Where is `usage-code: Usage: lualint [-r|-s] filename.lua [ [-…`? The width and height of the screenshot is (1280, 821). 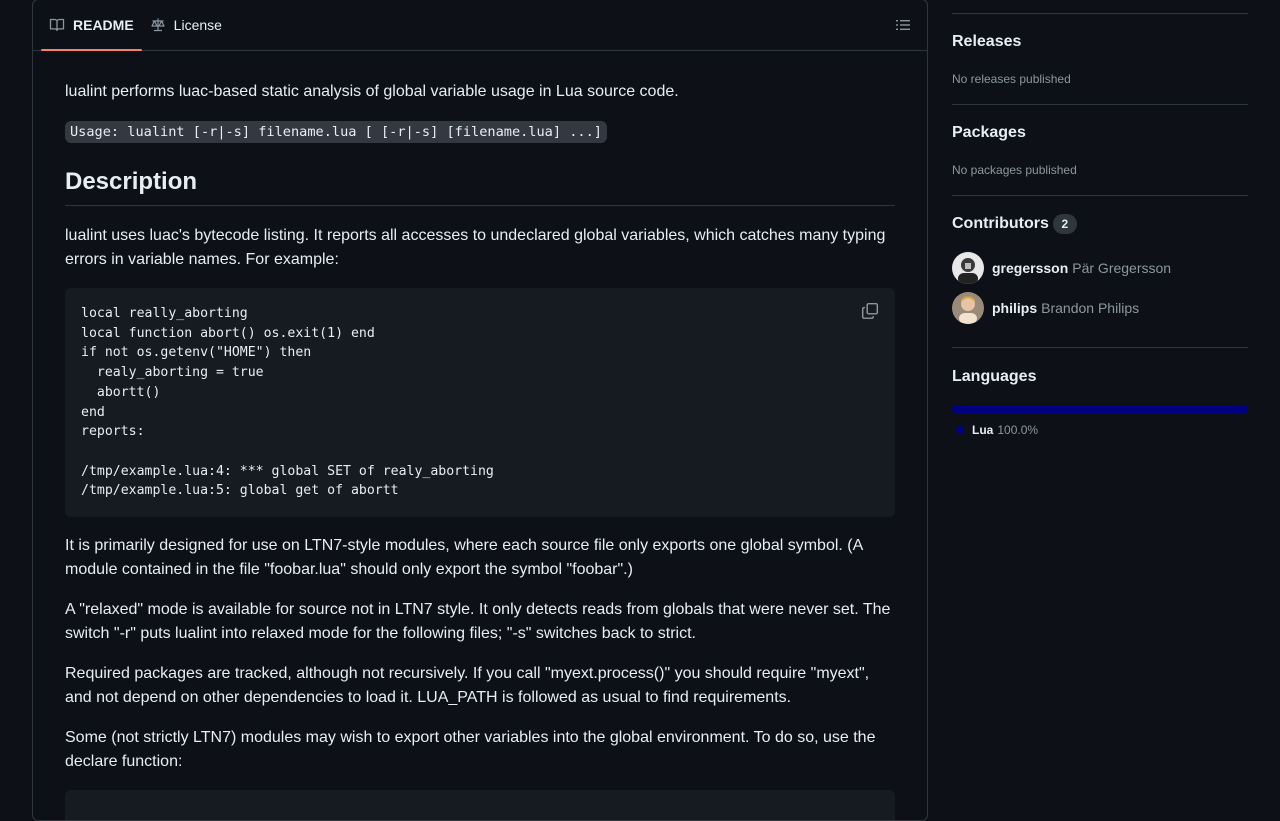
usage-code: Usage: lualint [-r|-s] filename.lua [ [-… is located at coordinates (336, 132).